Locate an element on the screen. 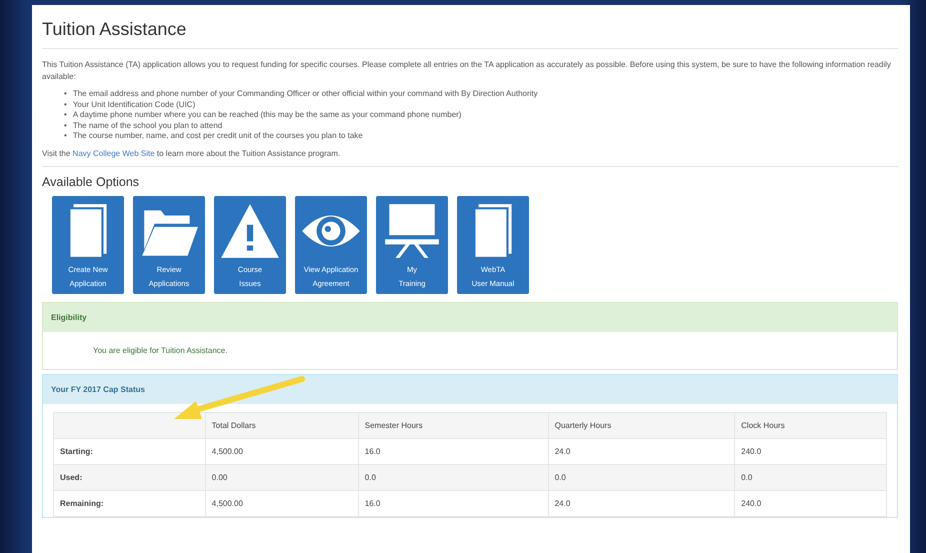  eligibility-message: You are eligible for Tuition Assistance. is located at coordinates (160, 350).